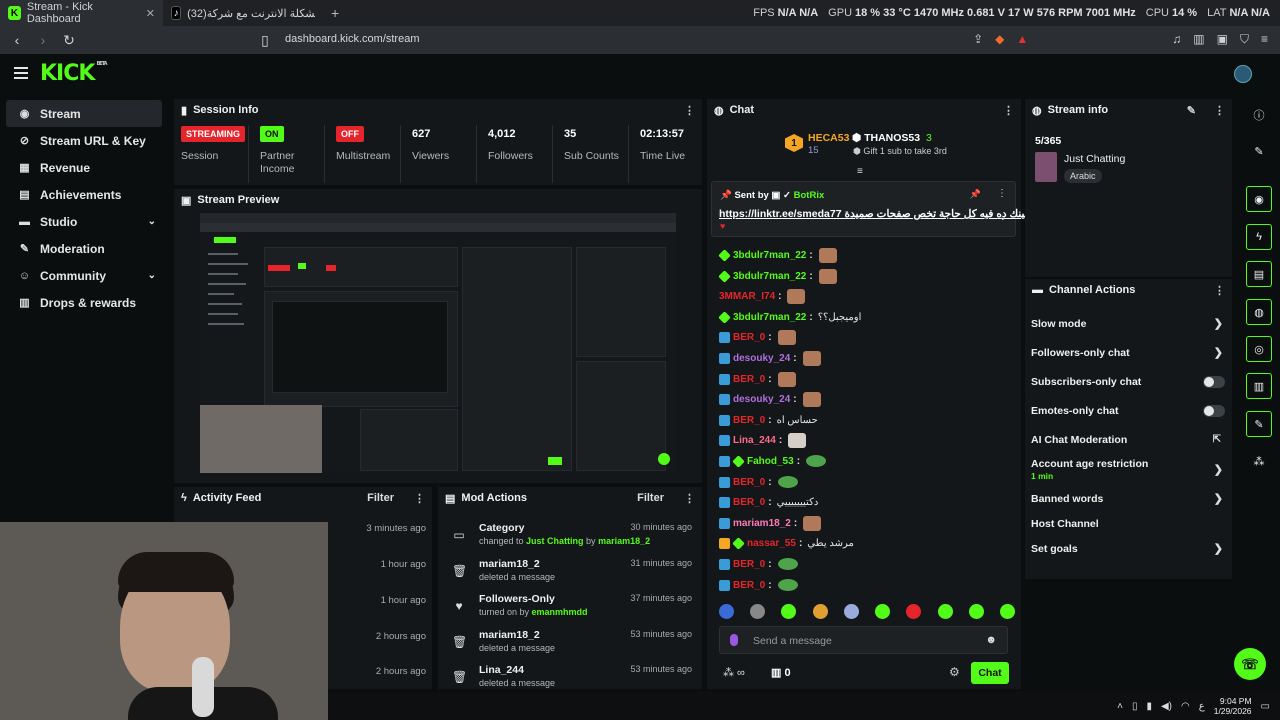  I want to click on sidebar-item-stream-url-key: ⊘ Stream URL & Key, so click(84, 140).